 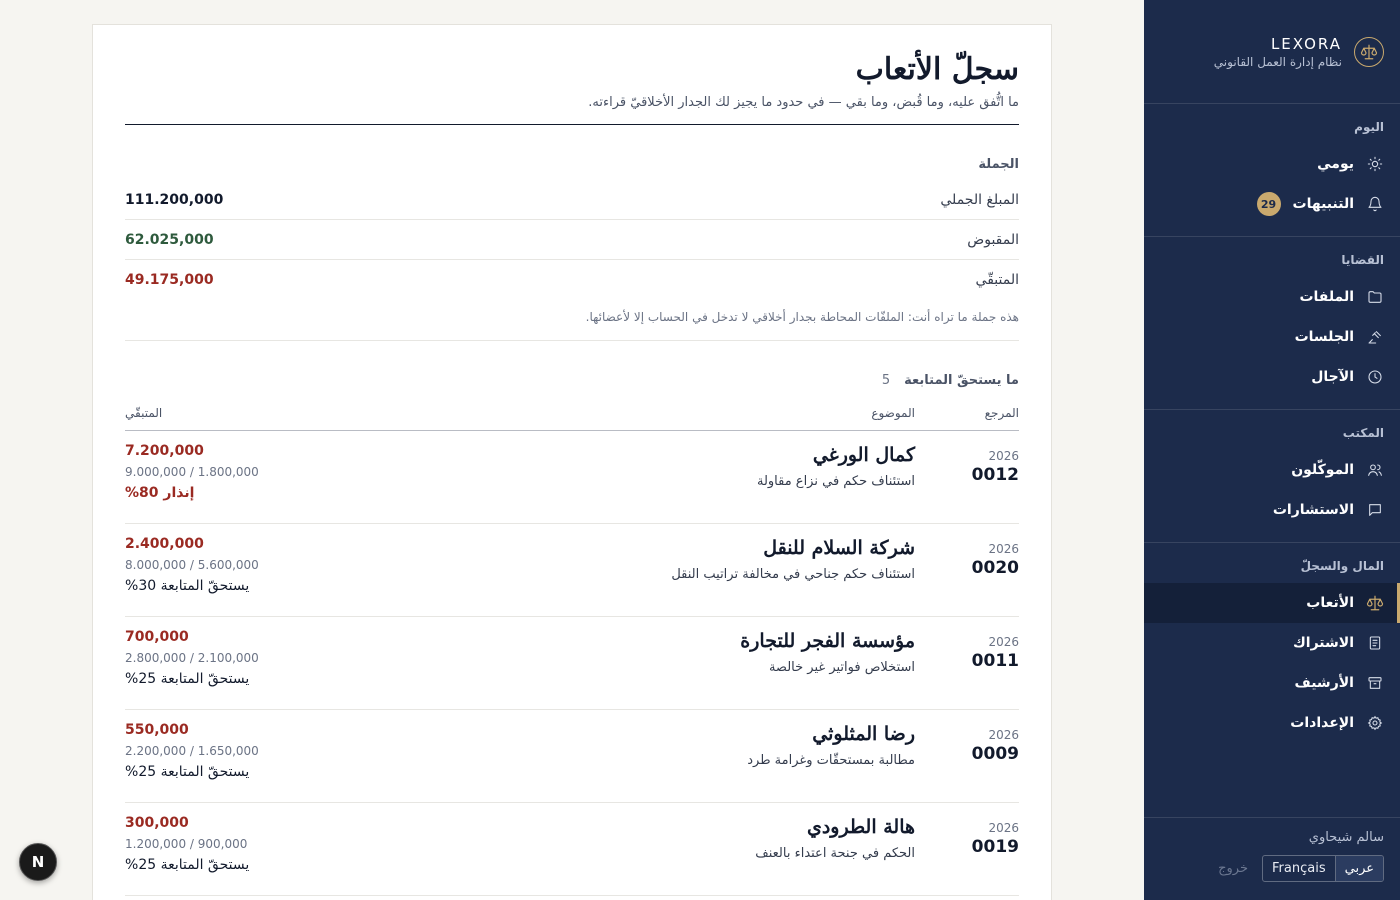 What do you see at coordinates (1322, 723) in the screenshot?
I see `sidebar-item-label: الإعدادات` at bounding box center [1322, 723].